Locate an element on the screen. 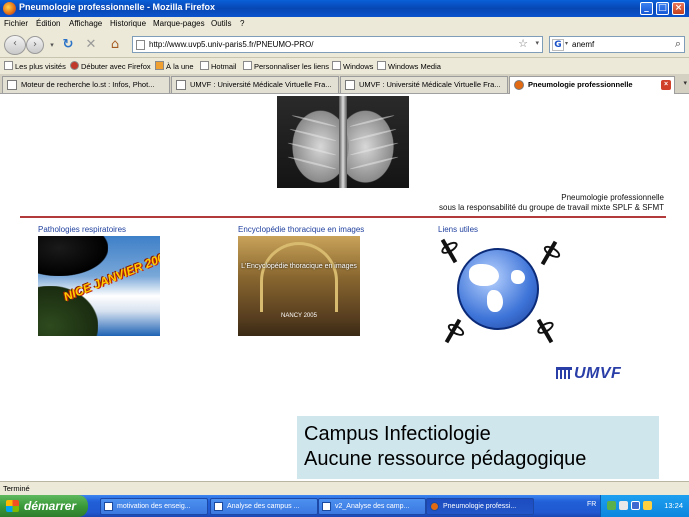 The width and height of the screenshot is (689, 517). url-bar: ☆ ▾ is located at coordinates (337, 44).